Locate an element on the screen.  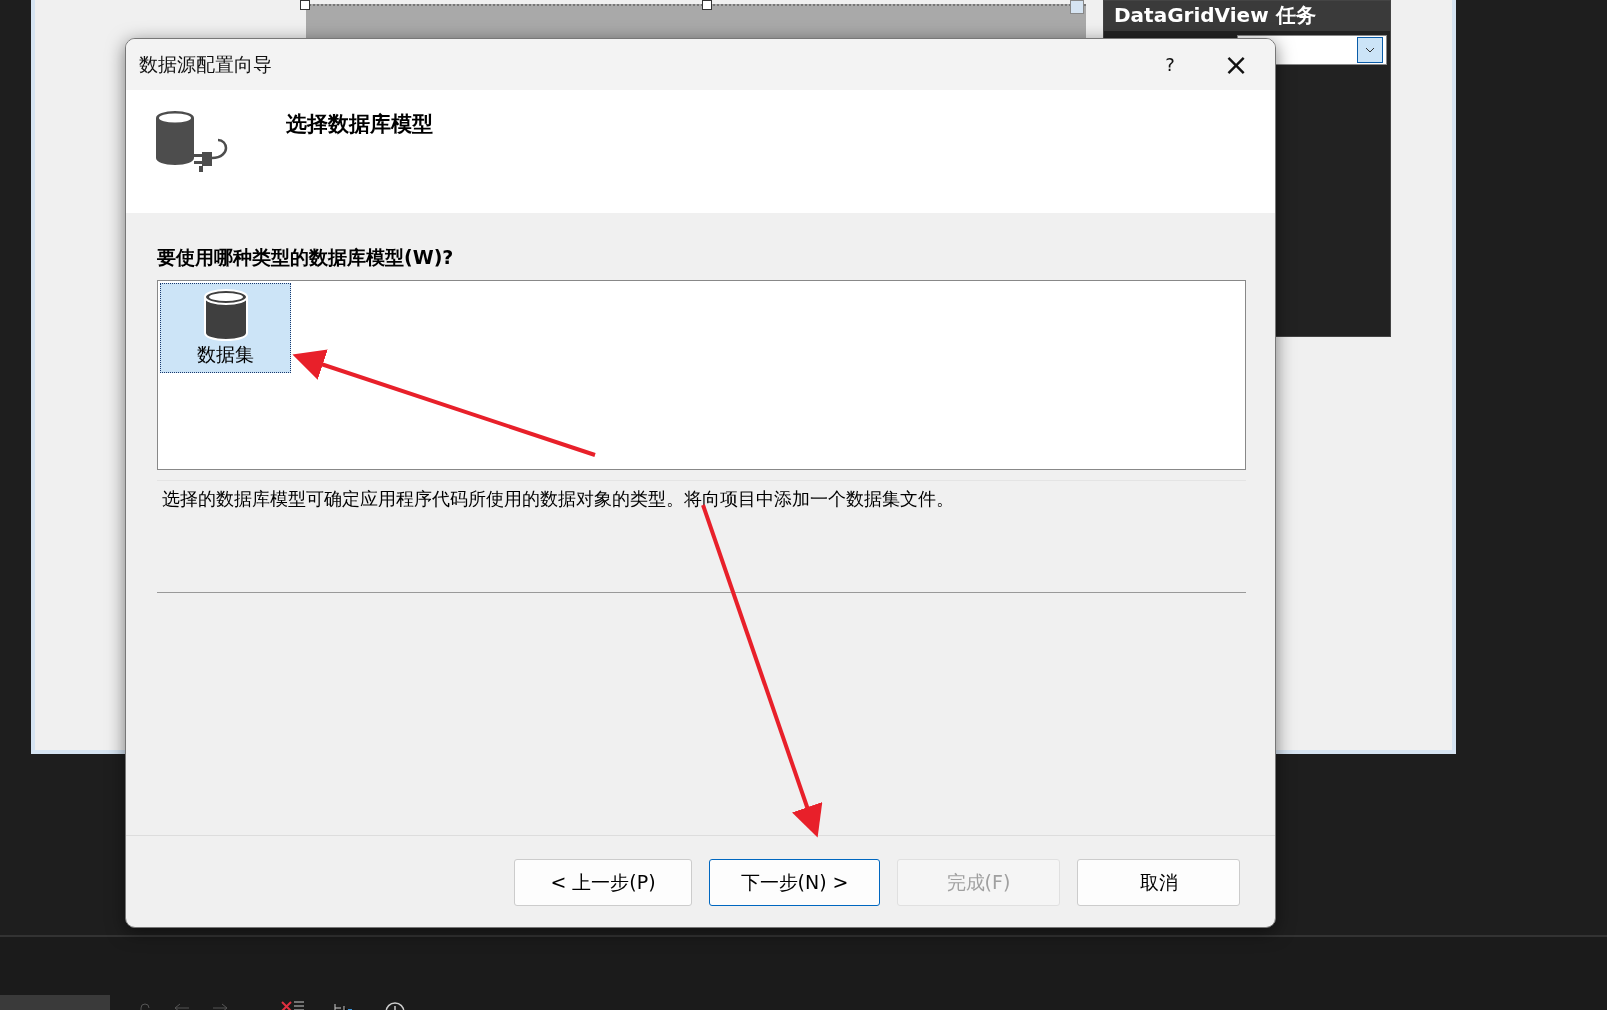
question-label: 要使用哪种类型的数据库模型(W)? is located at coordinates (306, 257).